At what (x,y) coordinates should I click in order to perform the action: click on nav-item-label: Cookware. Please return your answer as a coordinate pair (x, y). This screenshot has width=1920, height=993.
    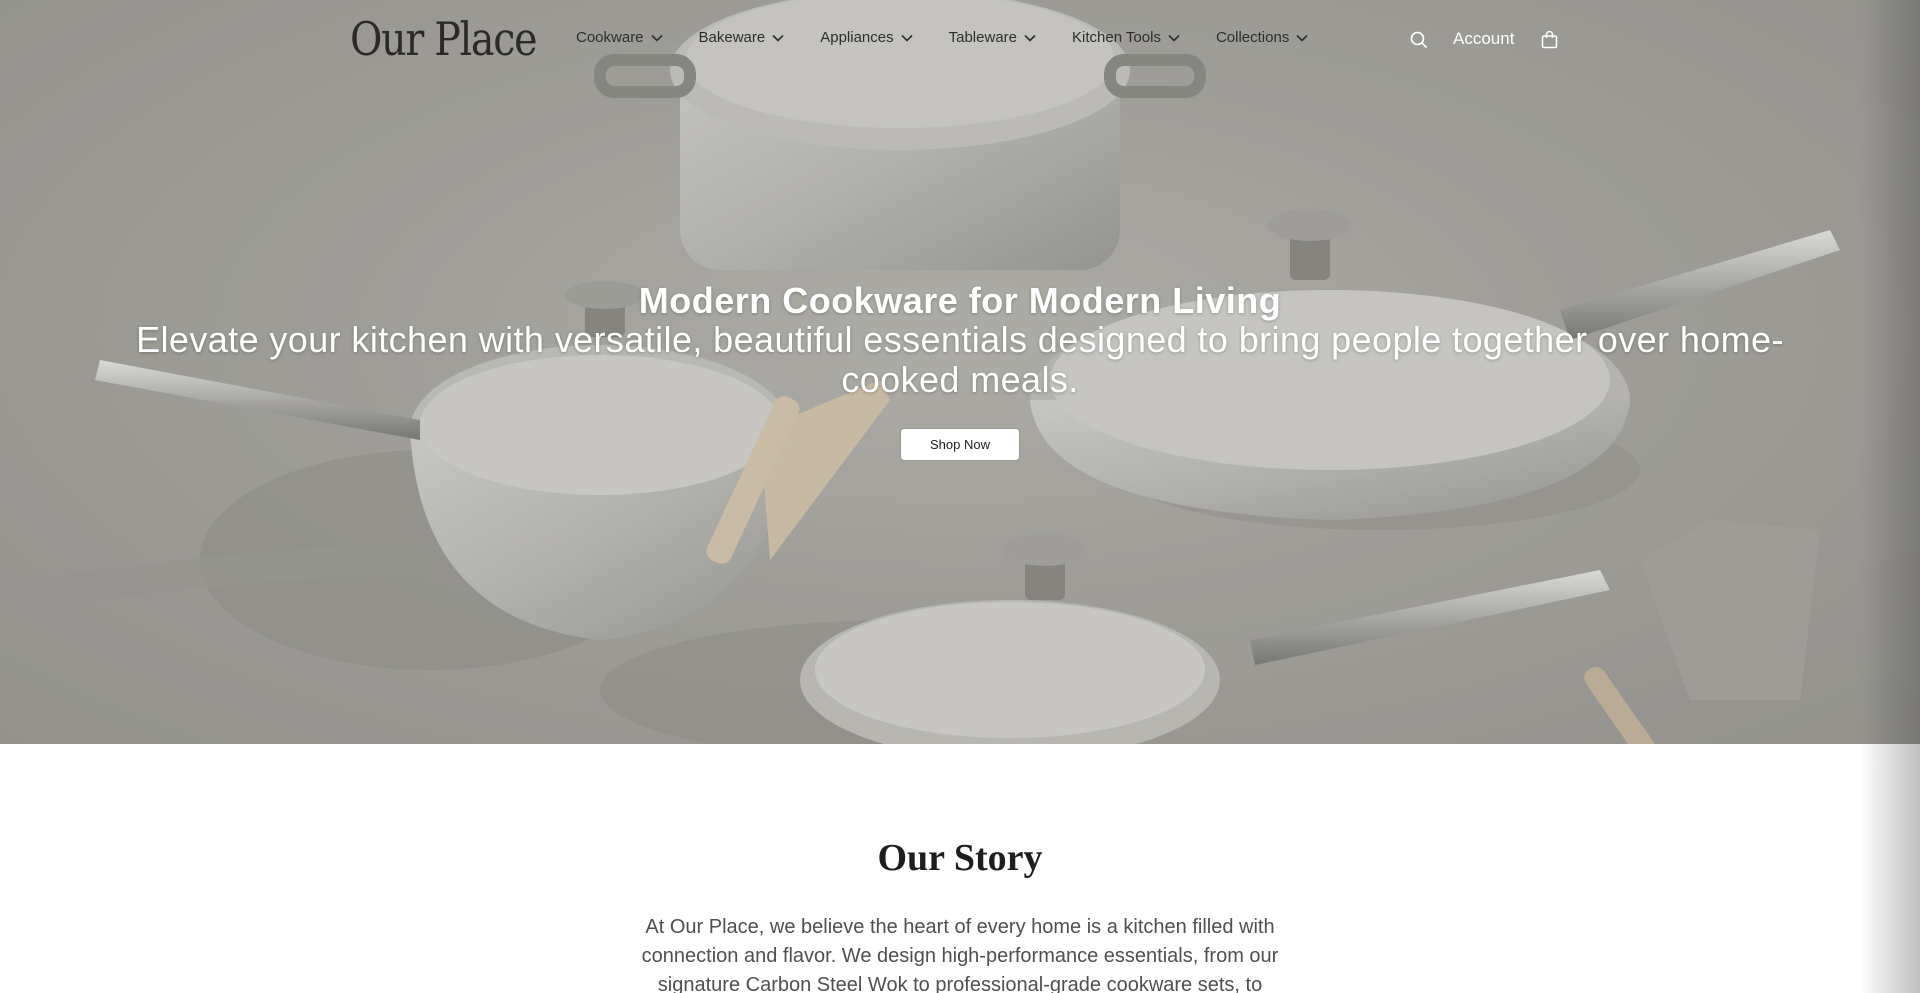
    Looking at the image, I should click on (610, 37).